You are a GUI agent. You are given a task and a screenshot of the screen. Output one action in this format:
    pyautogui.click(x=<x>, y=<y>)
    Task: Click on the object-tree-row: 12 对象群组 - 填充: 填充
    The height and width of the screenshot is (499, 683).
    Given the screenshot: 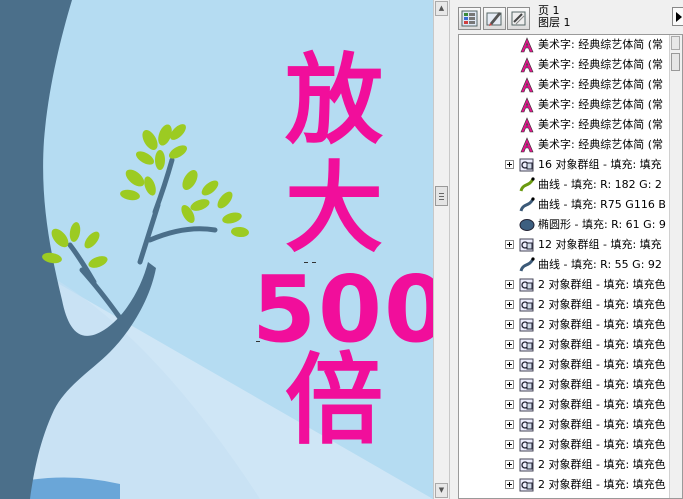 What is the action you would take?
    pyautogui.click(x=565, y=245)
    